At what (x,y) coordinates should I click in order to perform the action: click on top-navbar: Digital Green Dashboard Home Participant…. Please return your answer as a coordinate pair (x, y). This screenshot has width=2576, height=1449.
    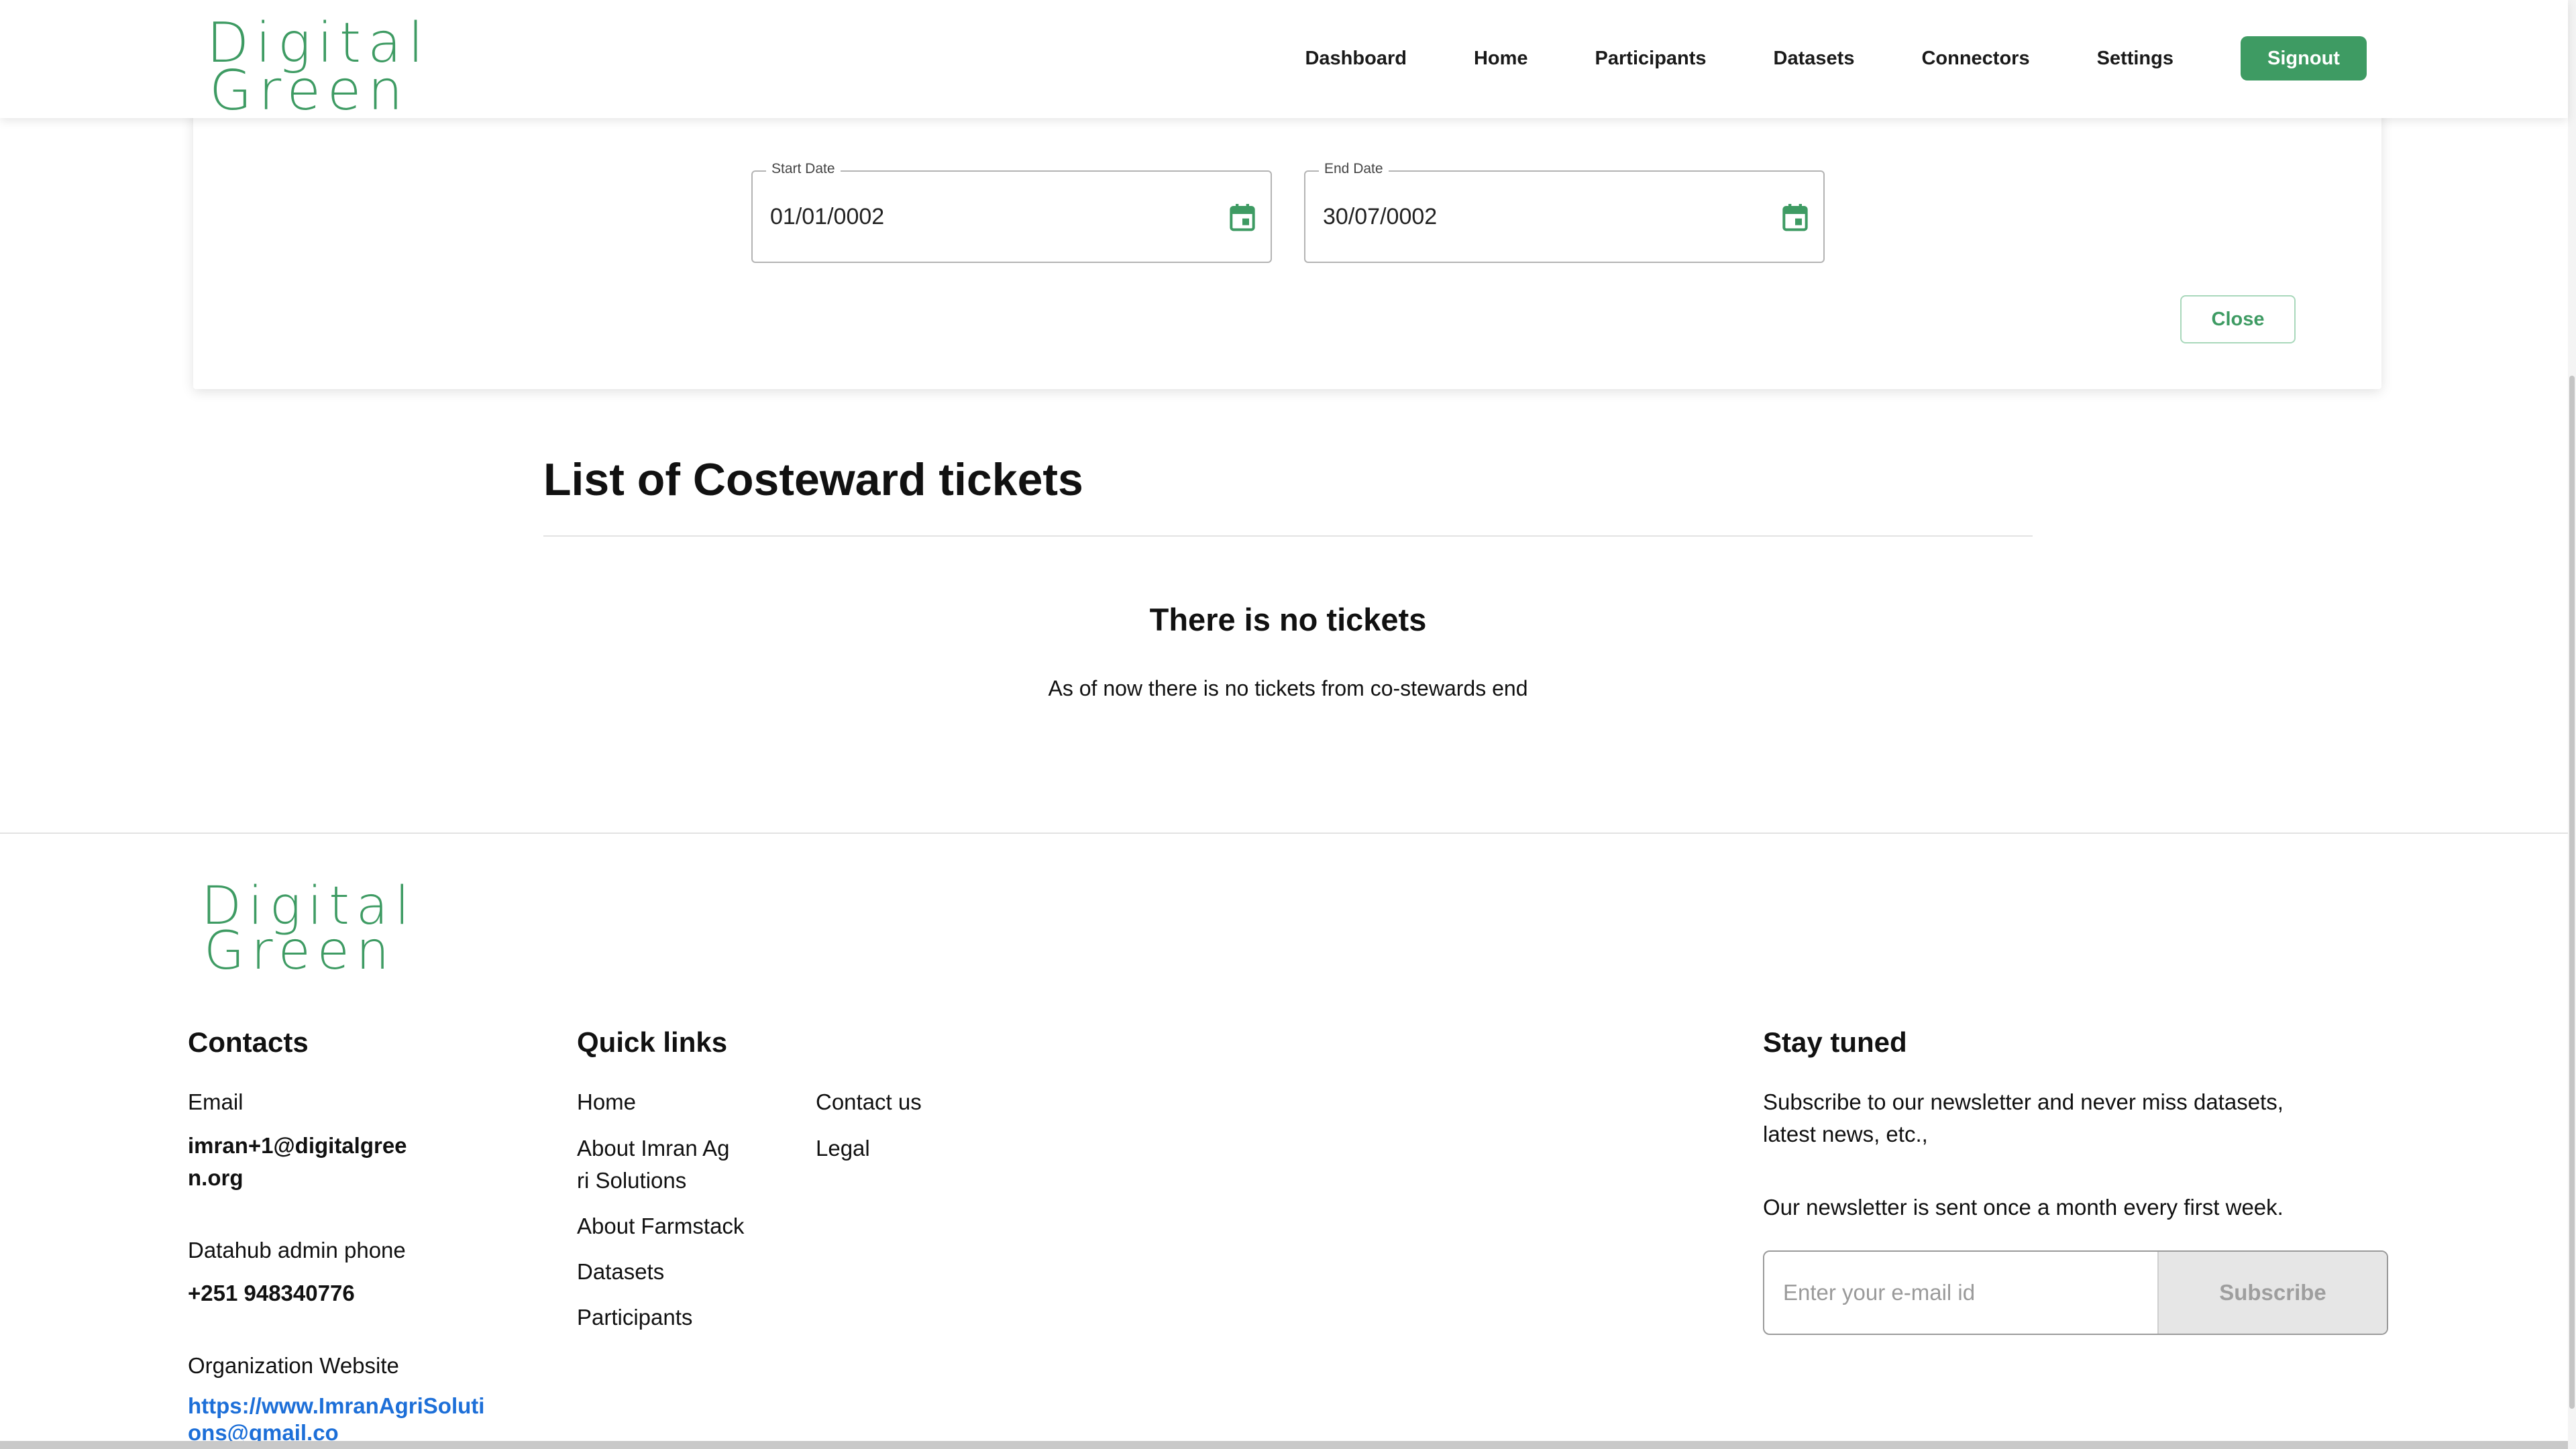
    Looking at the image, I should click on (1284, 59).